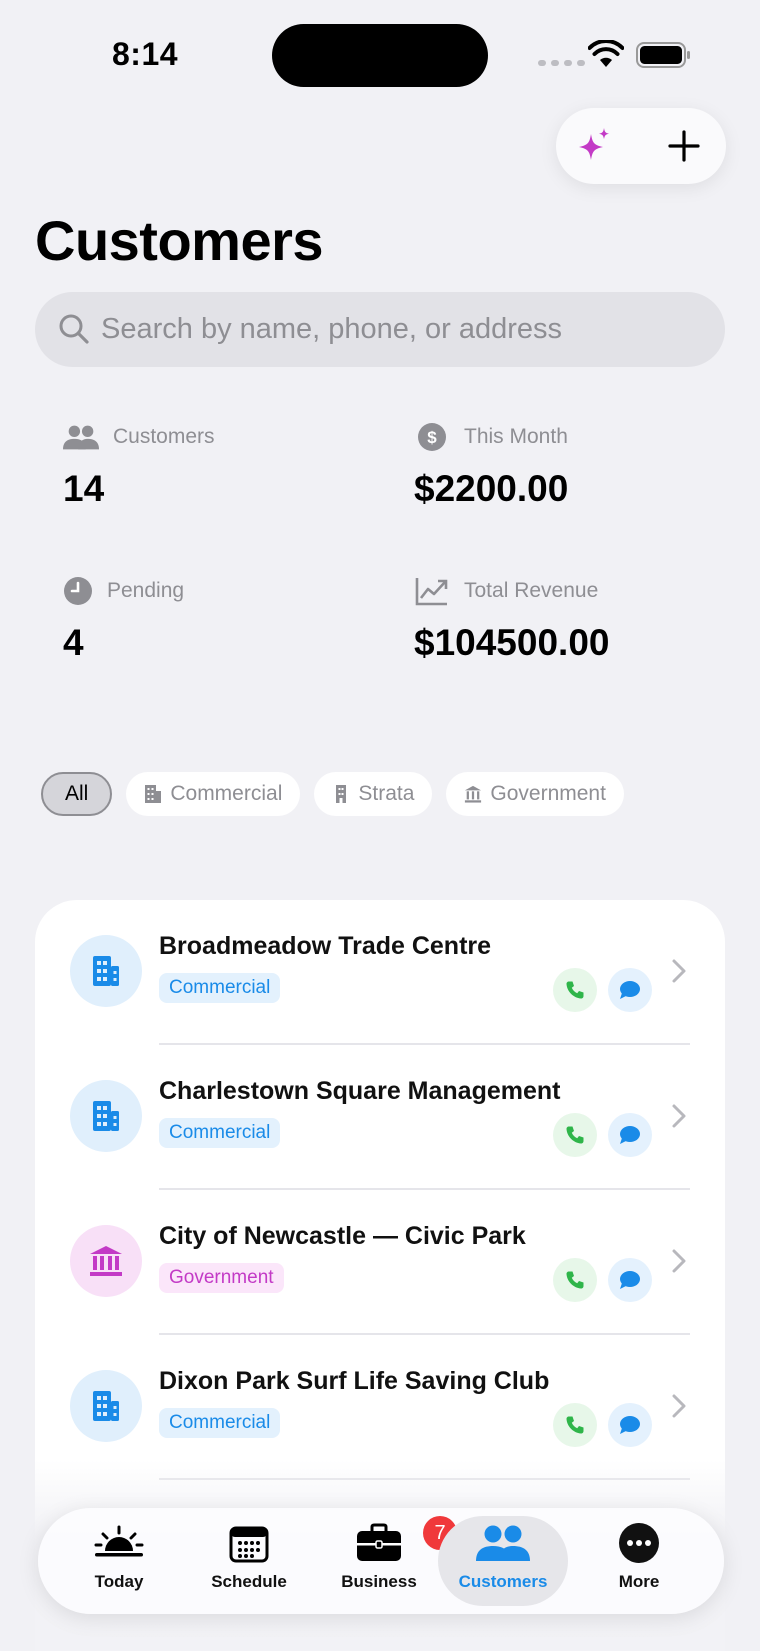 This screenshot has height=1651, width=760. Describe the element at coordinates (342, 1236) in the screenshot. I see `customer-name: City of Newcastle — Civic Park` at that location.